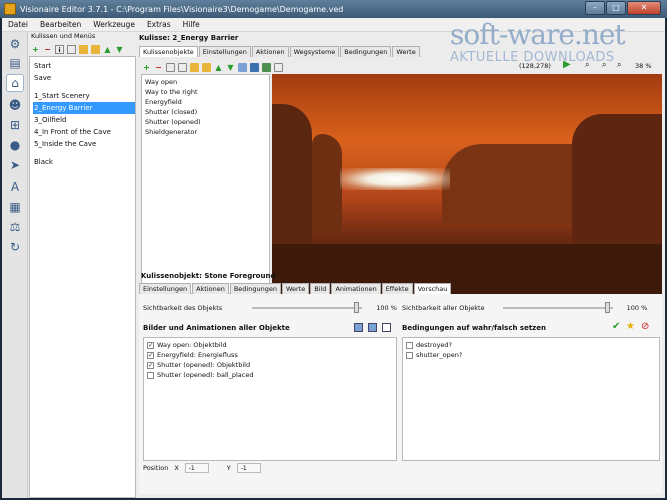 The width and height of the screenshot is (667, 500). Describe the element at coordinates (271, 365) in the screenshot. I see `list-item: ✓ Shutter (opened): Objektbild` at that location.